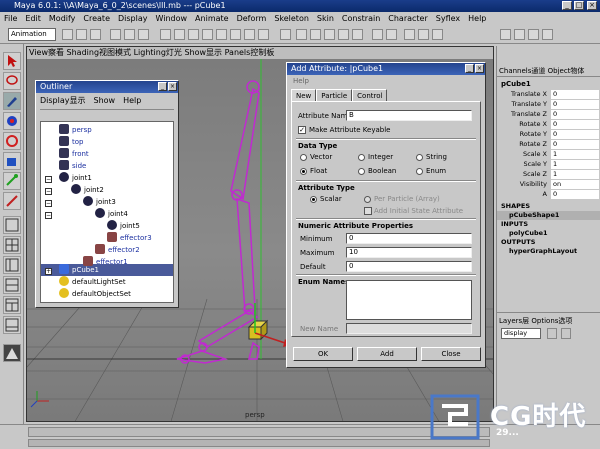  I want to click on channel-row: Translate Z0, so click(549, 114).